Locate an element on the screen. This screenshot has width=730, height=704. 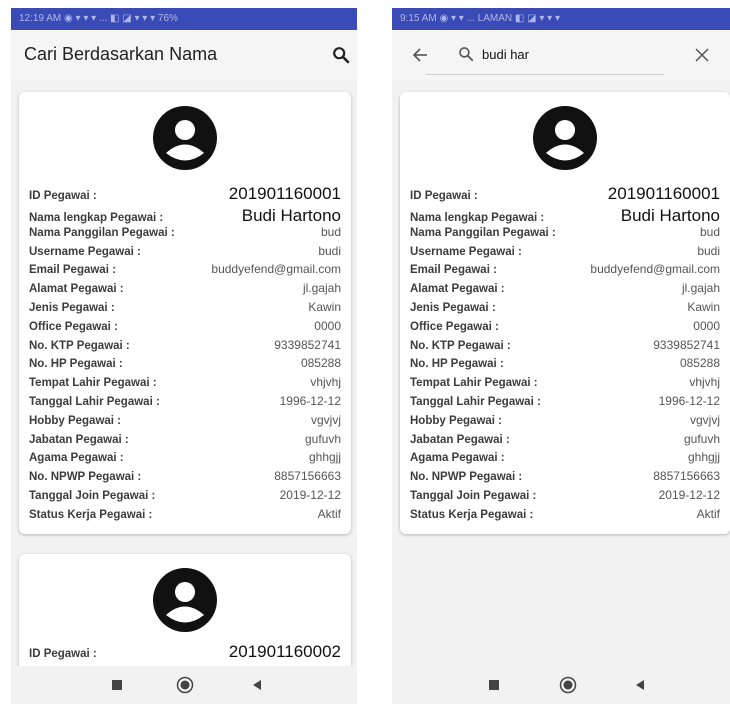
field-label: Jabatan Pegawai : is located at coordinates (460, 439).